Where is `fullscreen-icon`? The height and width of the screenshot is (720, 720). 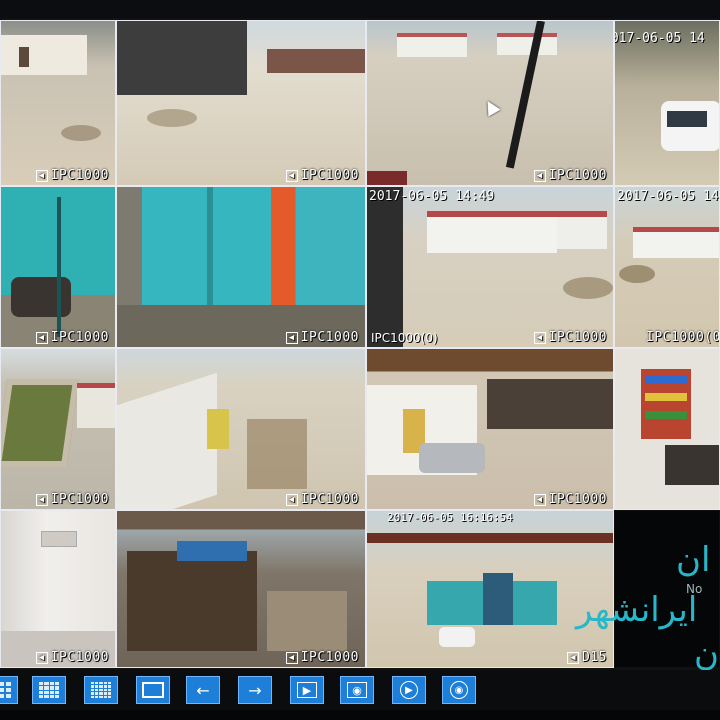
fullscreen-icon is located at coordinates (153, 690).